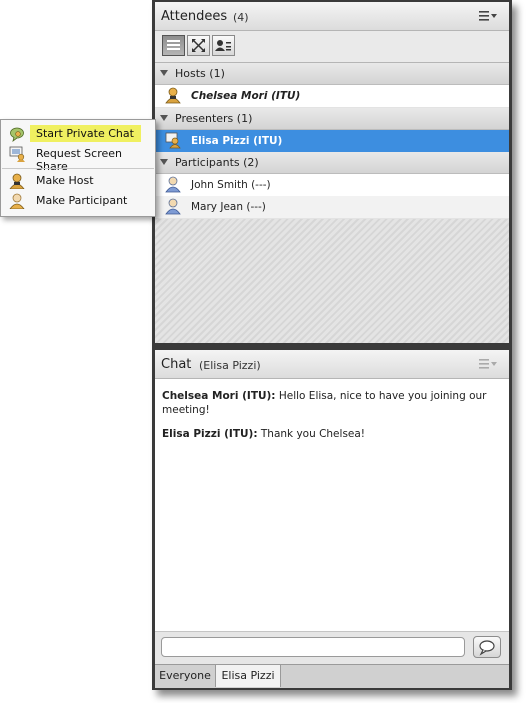 This screenshot has width=527, height=703. Describe the element at coordinates (332, 74) in the screenshot. I see `group-hosts: Hosts (1)` at that location.